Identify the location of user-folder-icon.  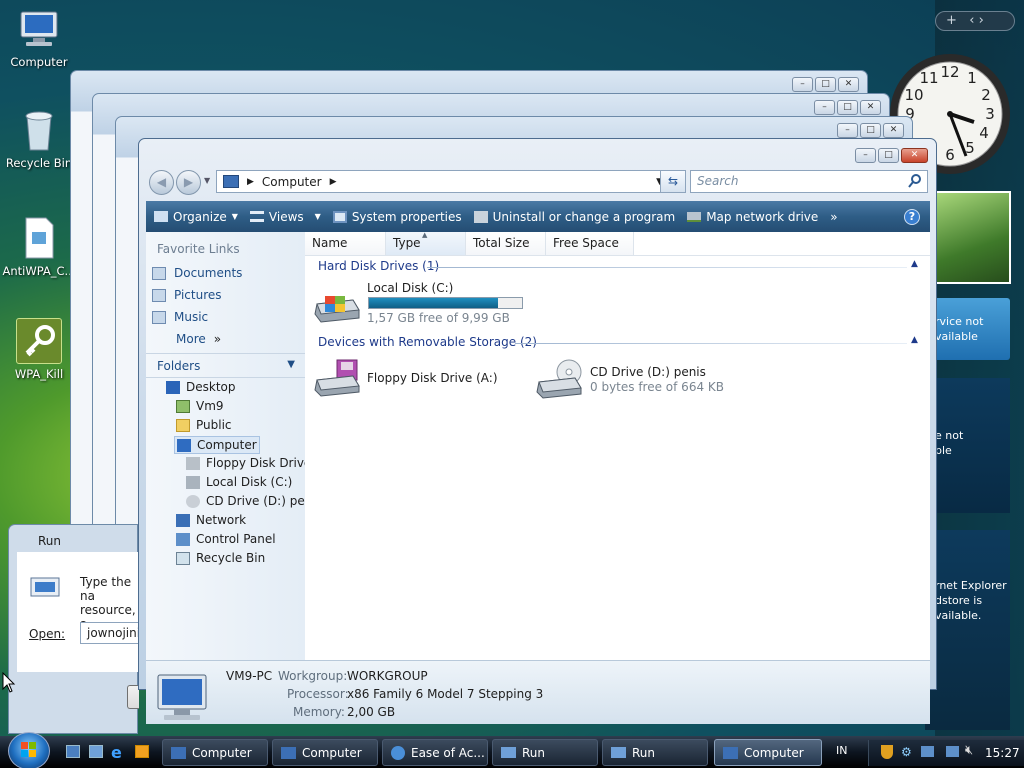
(183, 406).